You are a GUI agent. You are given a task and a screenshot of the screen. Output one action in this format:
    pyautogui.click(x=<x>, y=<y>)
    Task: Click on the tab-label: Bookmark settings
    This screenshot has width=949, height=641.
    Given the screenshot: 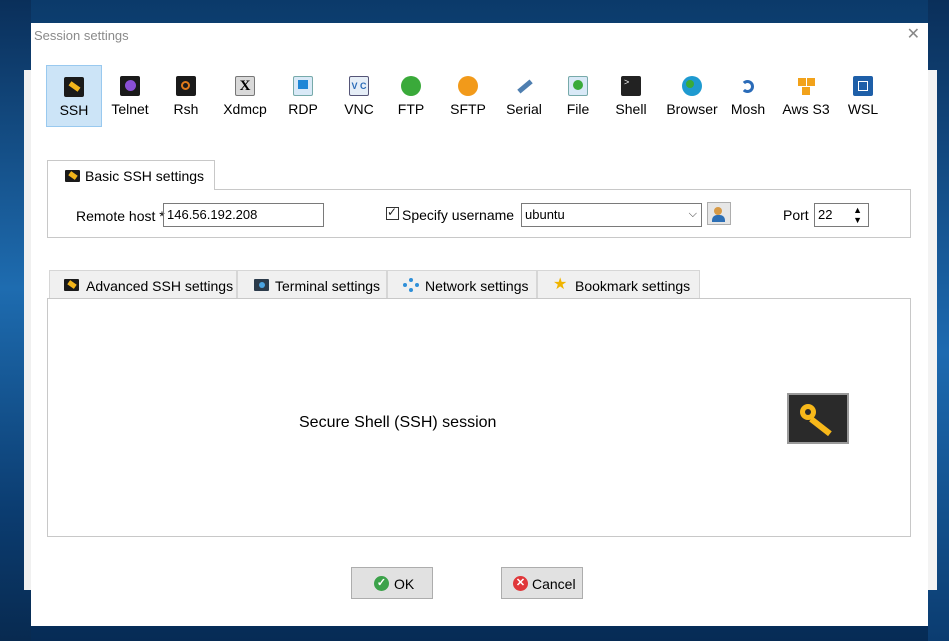 What is the action you would take?
    pyautogui.click(x=633, y=286)
    